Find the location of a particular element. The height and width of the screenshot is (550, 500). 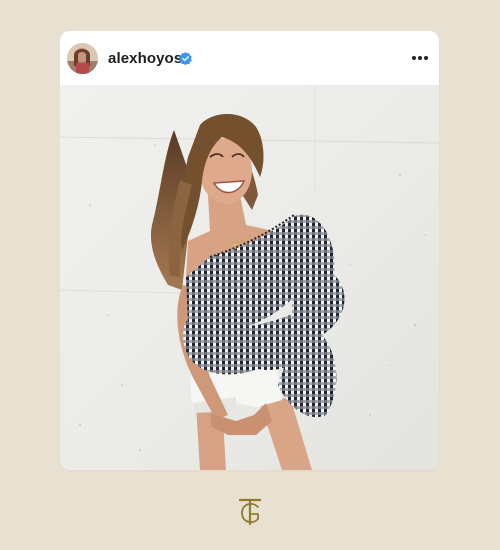

avatar-image is located at coordinates (82, 58).